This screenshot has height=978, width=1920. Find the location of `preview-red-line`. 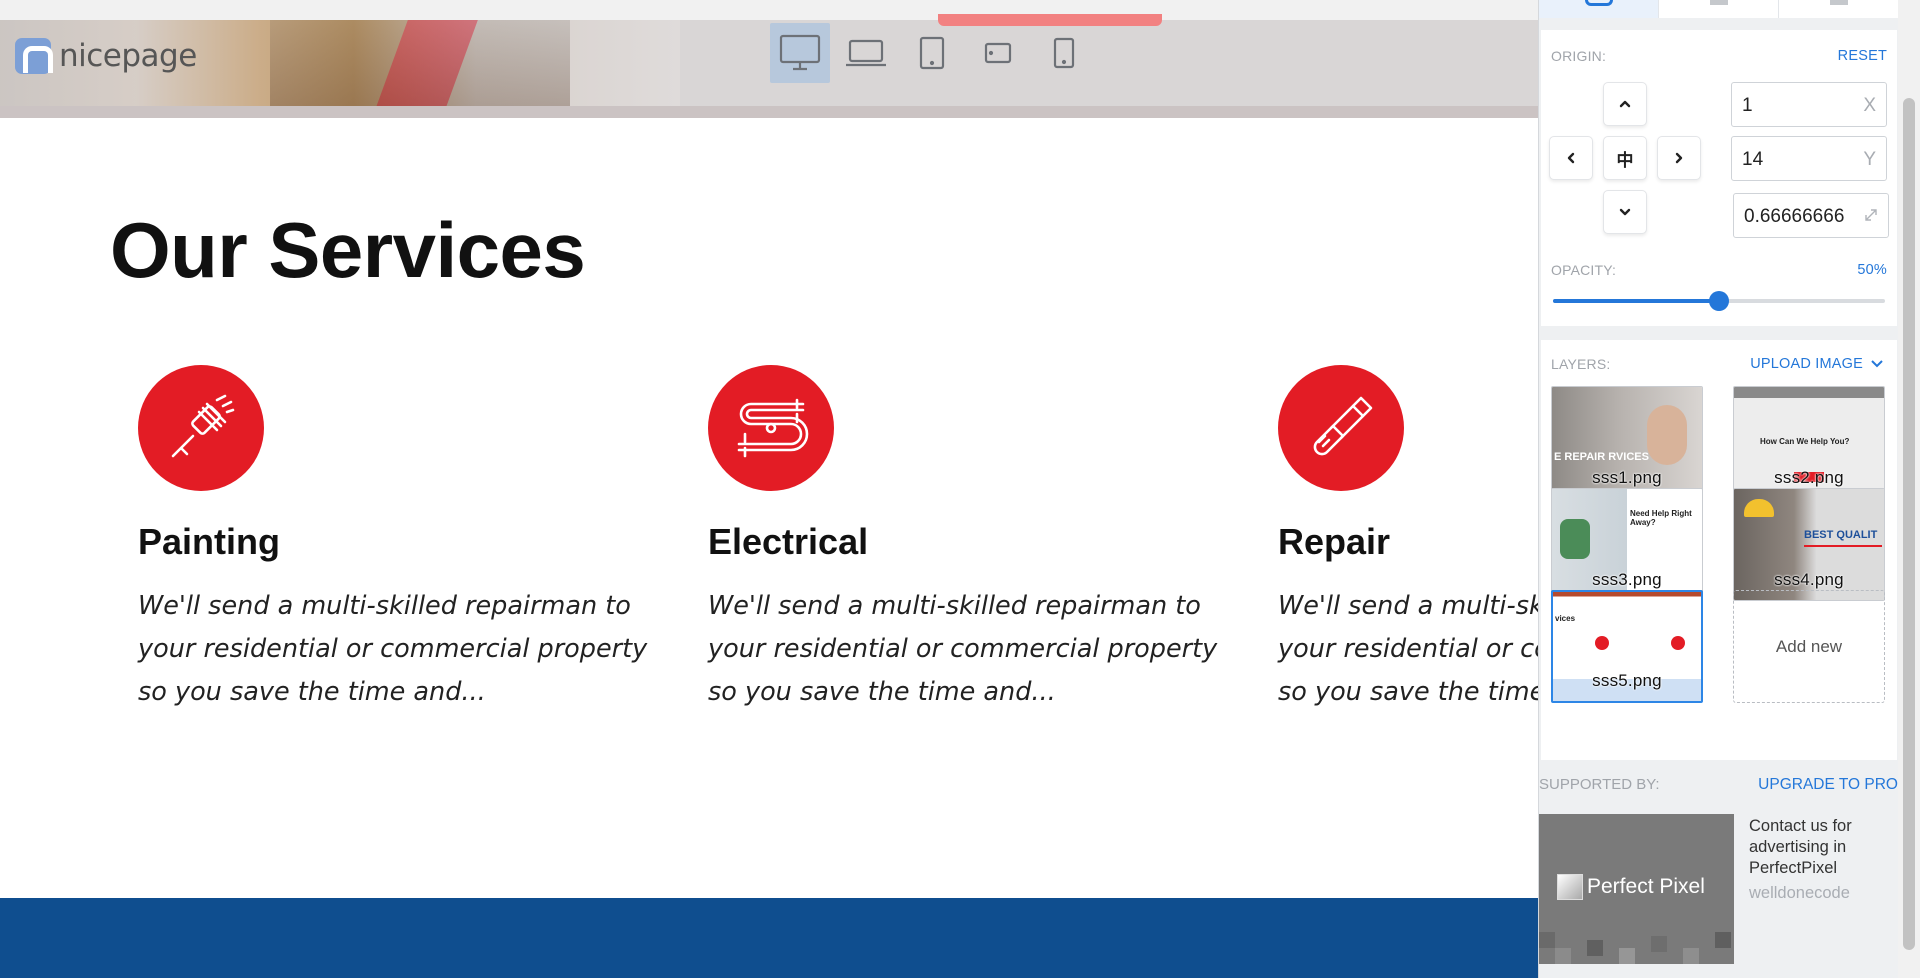

preview-red-line is located at coordinates (1843, 546).